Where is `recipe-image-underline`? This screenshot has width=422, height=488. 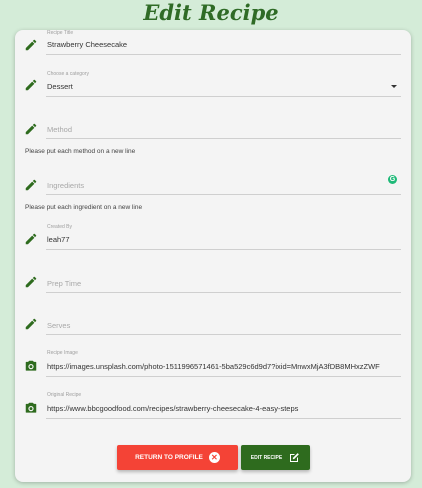 recipe-image-underline is located at coordinates (223, 376).